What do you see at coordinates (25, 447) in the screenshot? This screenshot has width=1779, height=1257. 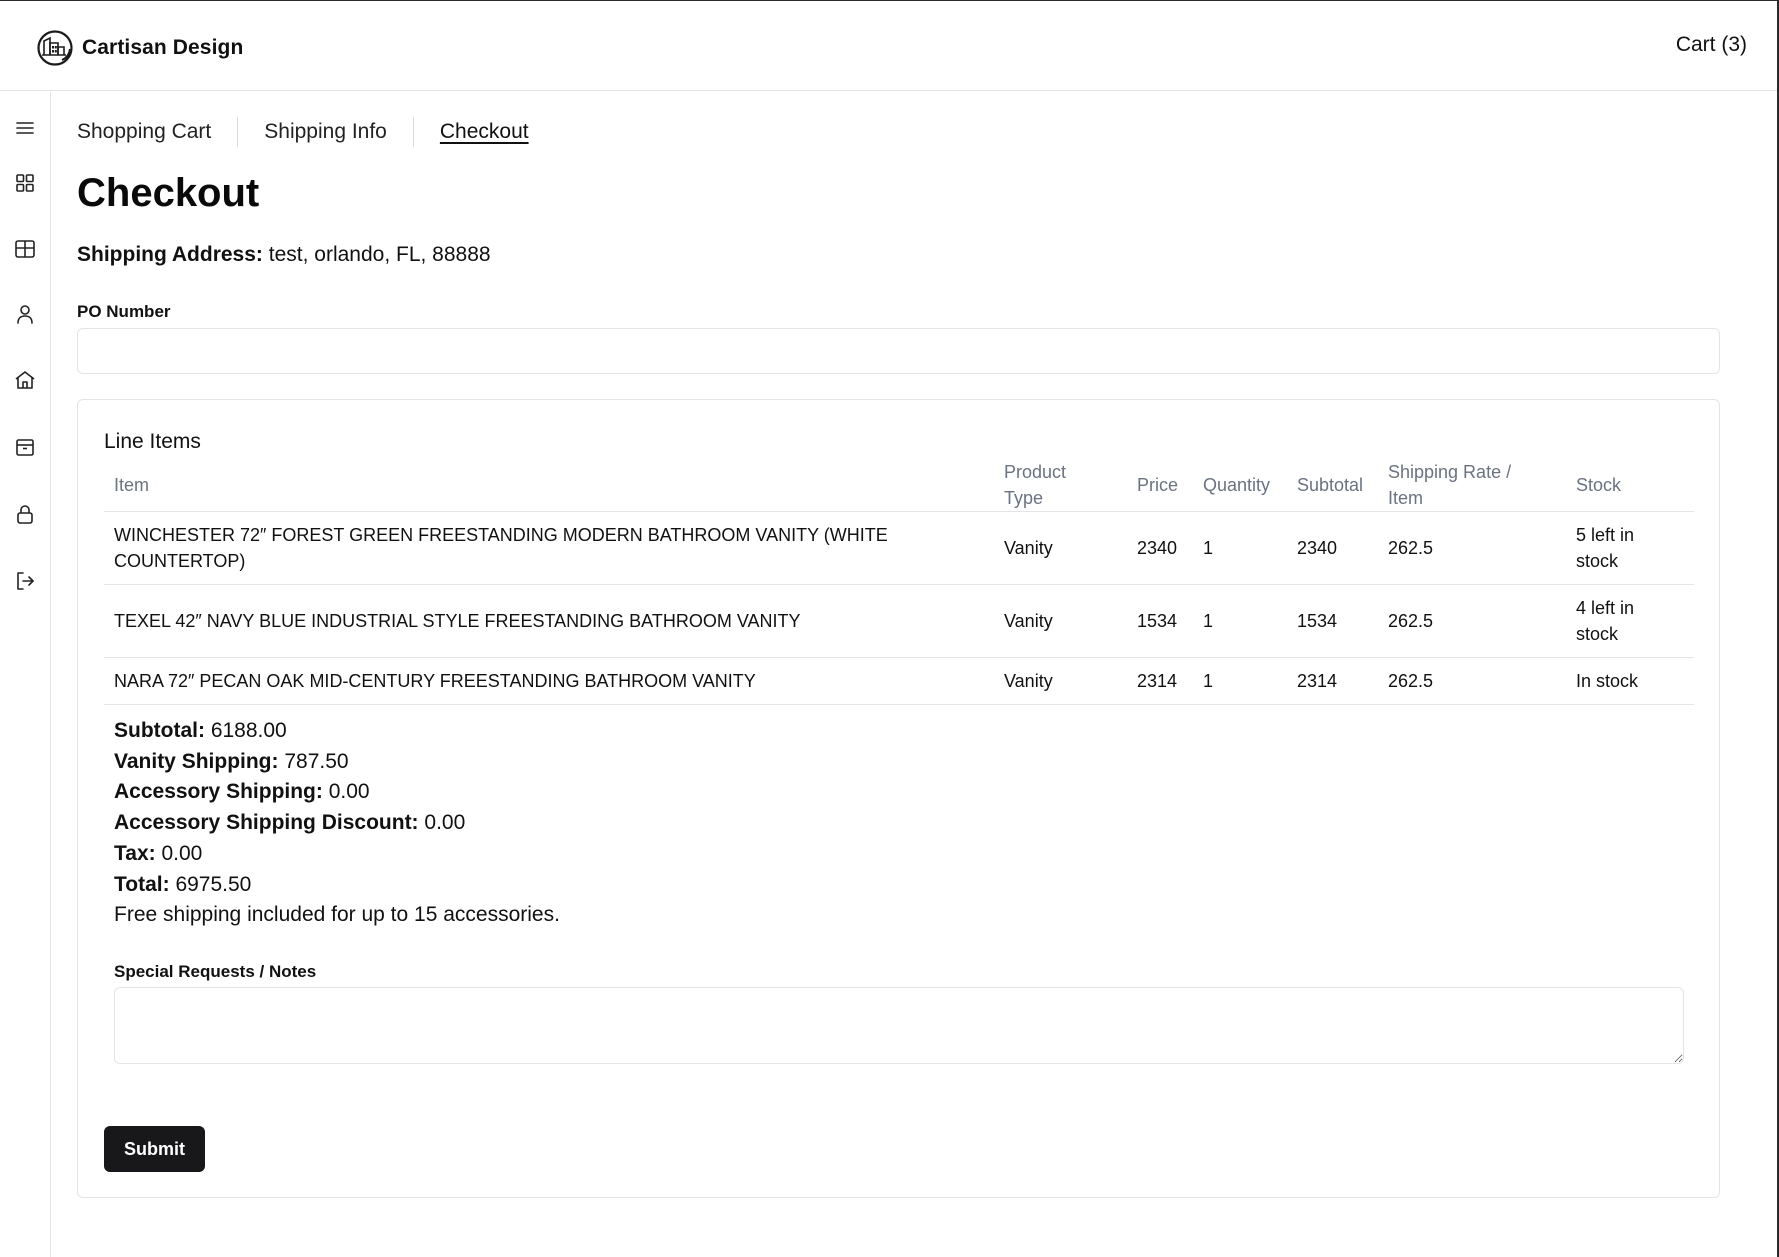 I see `package-icon` at bounding box center [25, 447].